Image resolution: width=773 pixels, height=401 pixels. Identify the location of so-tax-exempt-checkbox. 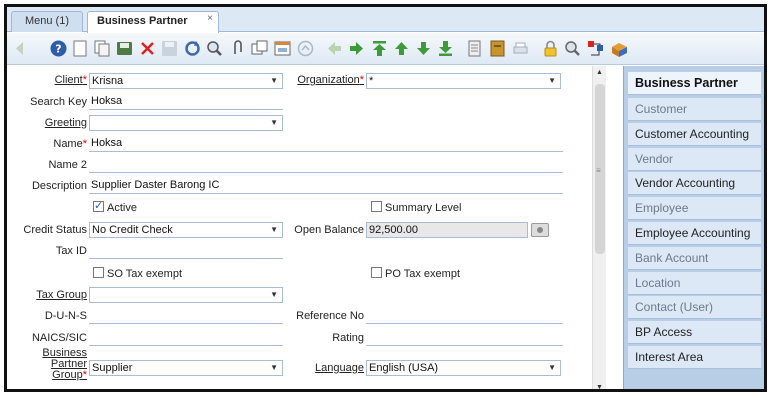
(98, 272).